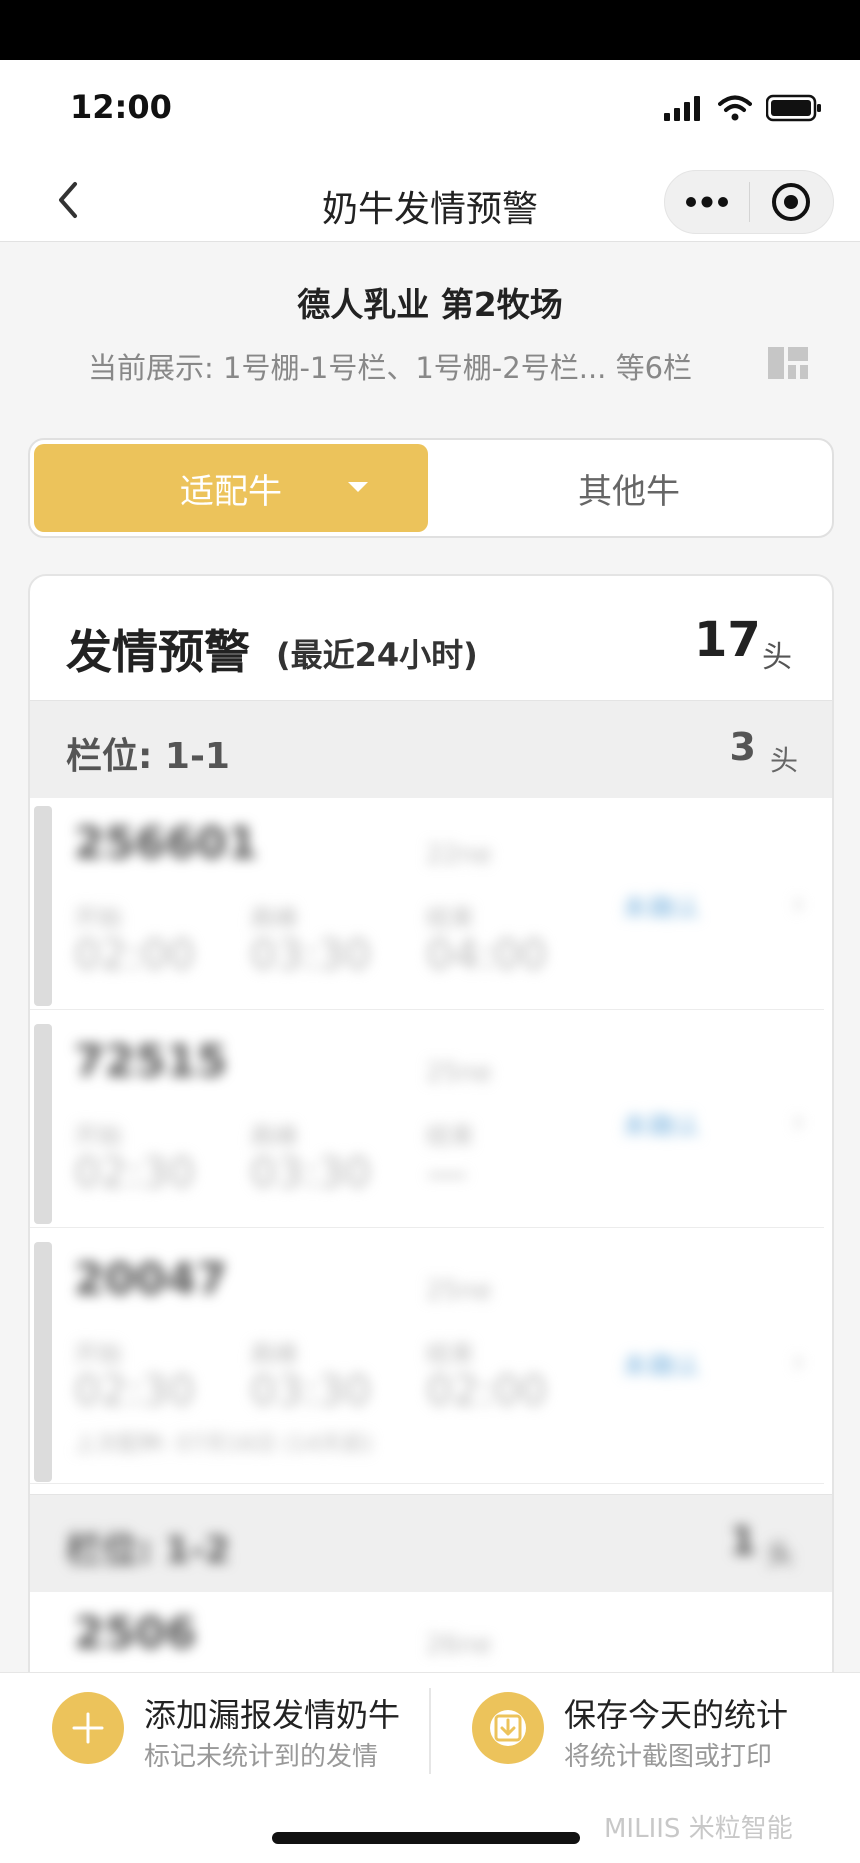  I want to click on add-missed-estrus-subtitle: 标记未统计到的发情, so click(261, 1757).